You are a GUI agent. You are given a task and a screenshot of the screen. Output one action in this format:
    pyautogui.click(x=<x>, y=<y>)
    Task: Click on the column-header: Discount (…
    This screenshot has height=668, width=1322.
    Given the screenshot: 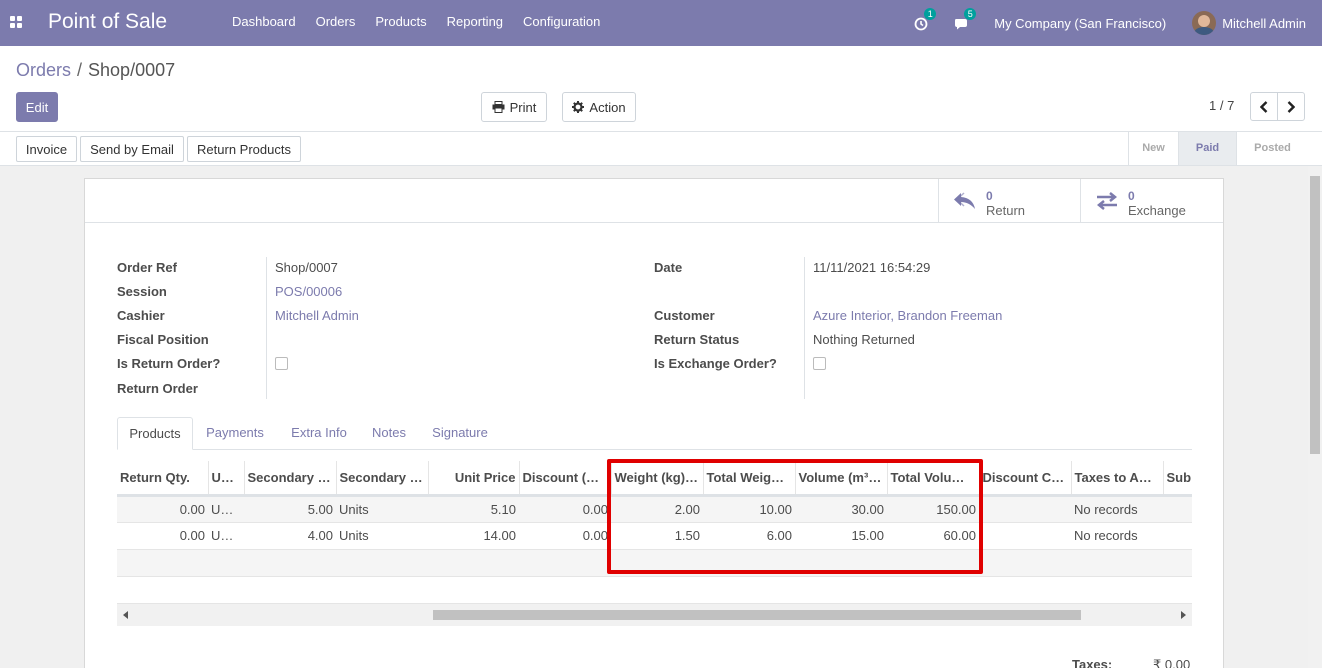 What is the action you would take?
    pyautogui.click(x=565, y=479)
    